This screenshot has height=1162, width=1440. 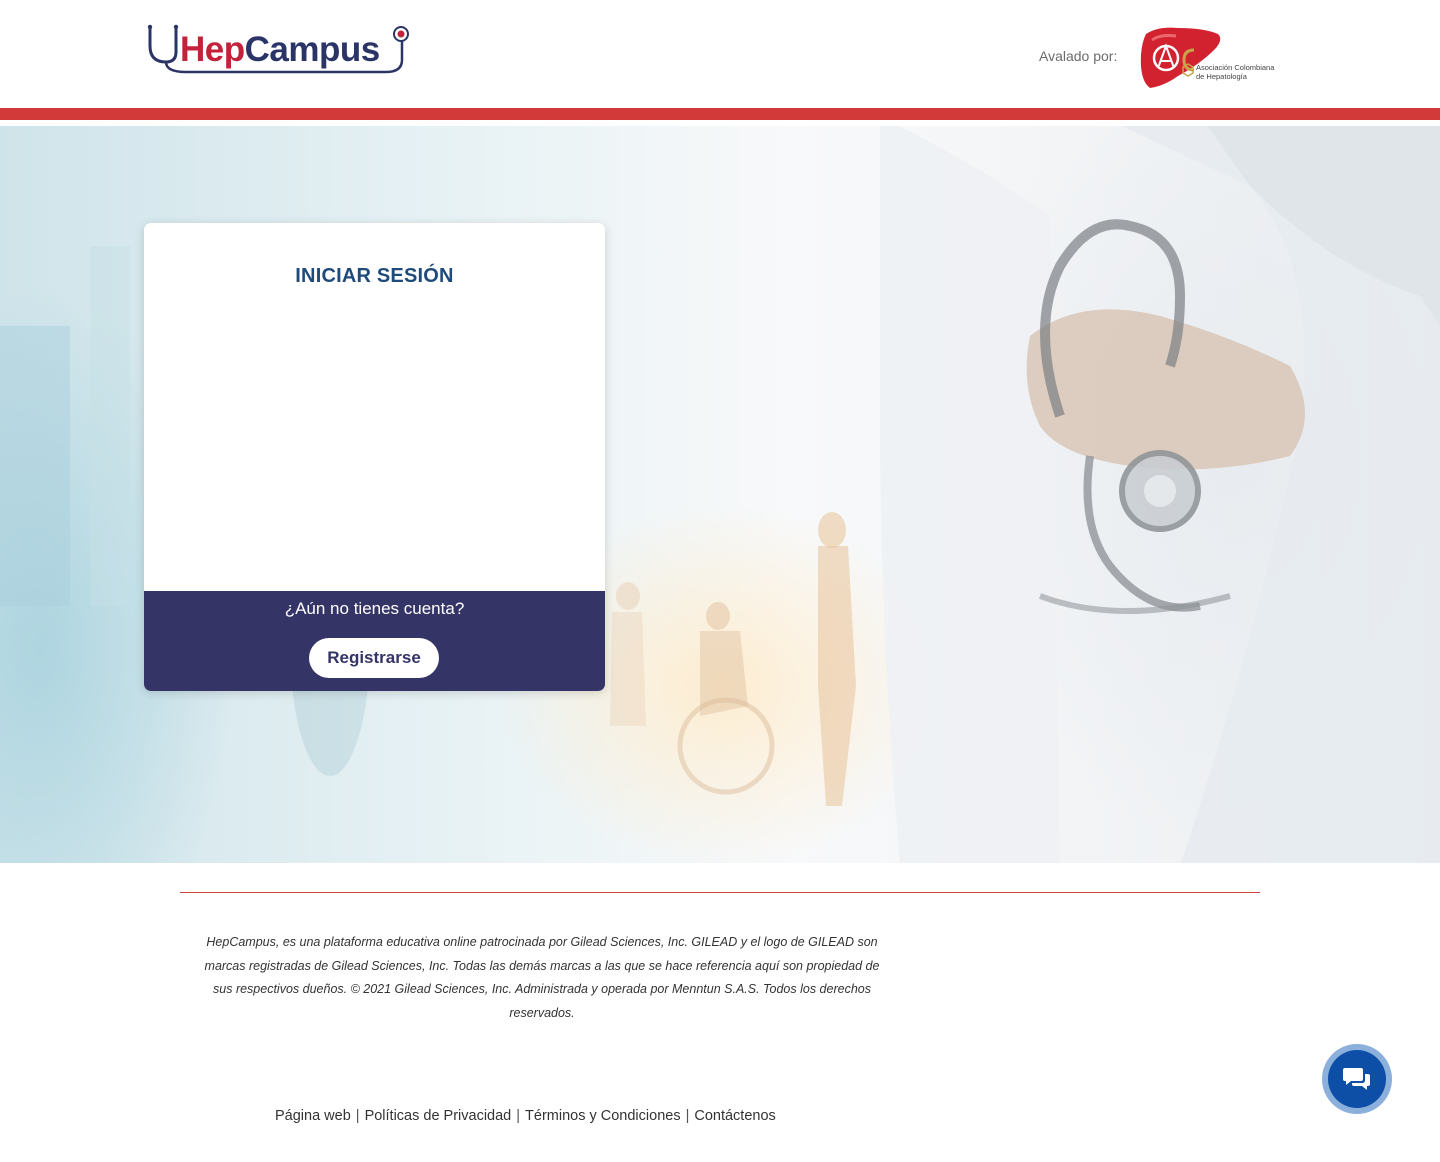 I want to click on footer-link-privacy: Políticas de Privacidad, so click(x=438, y=1116).